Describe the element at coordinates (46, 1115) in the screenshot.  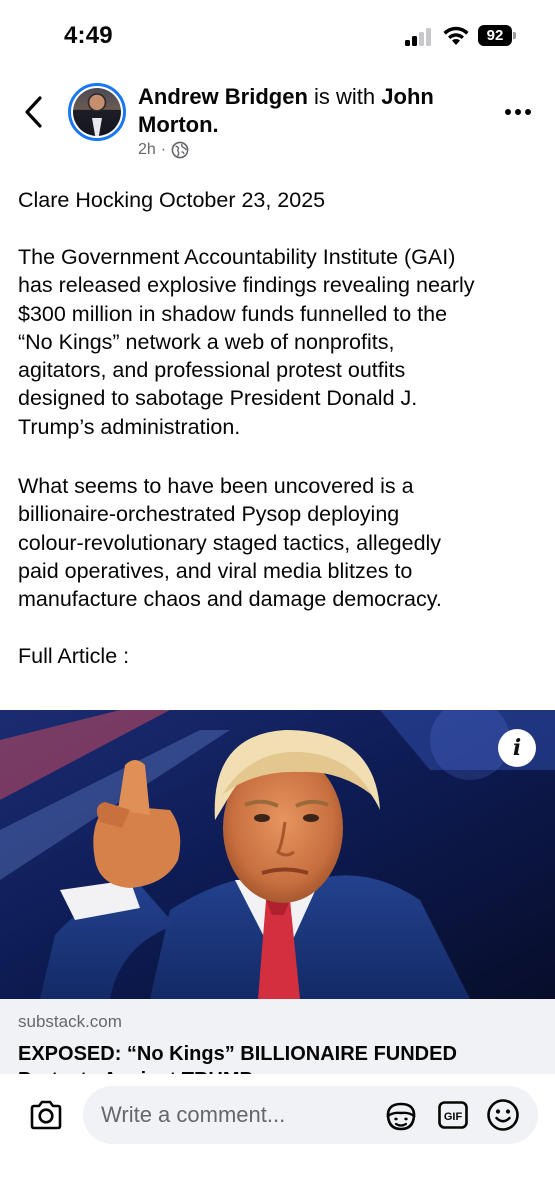
I see `camera-icon` at that location.